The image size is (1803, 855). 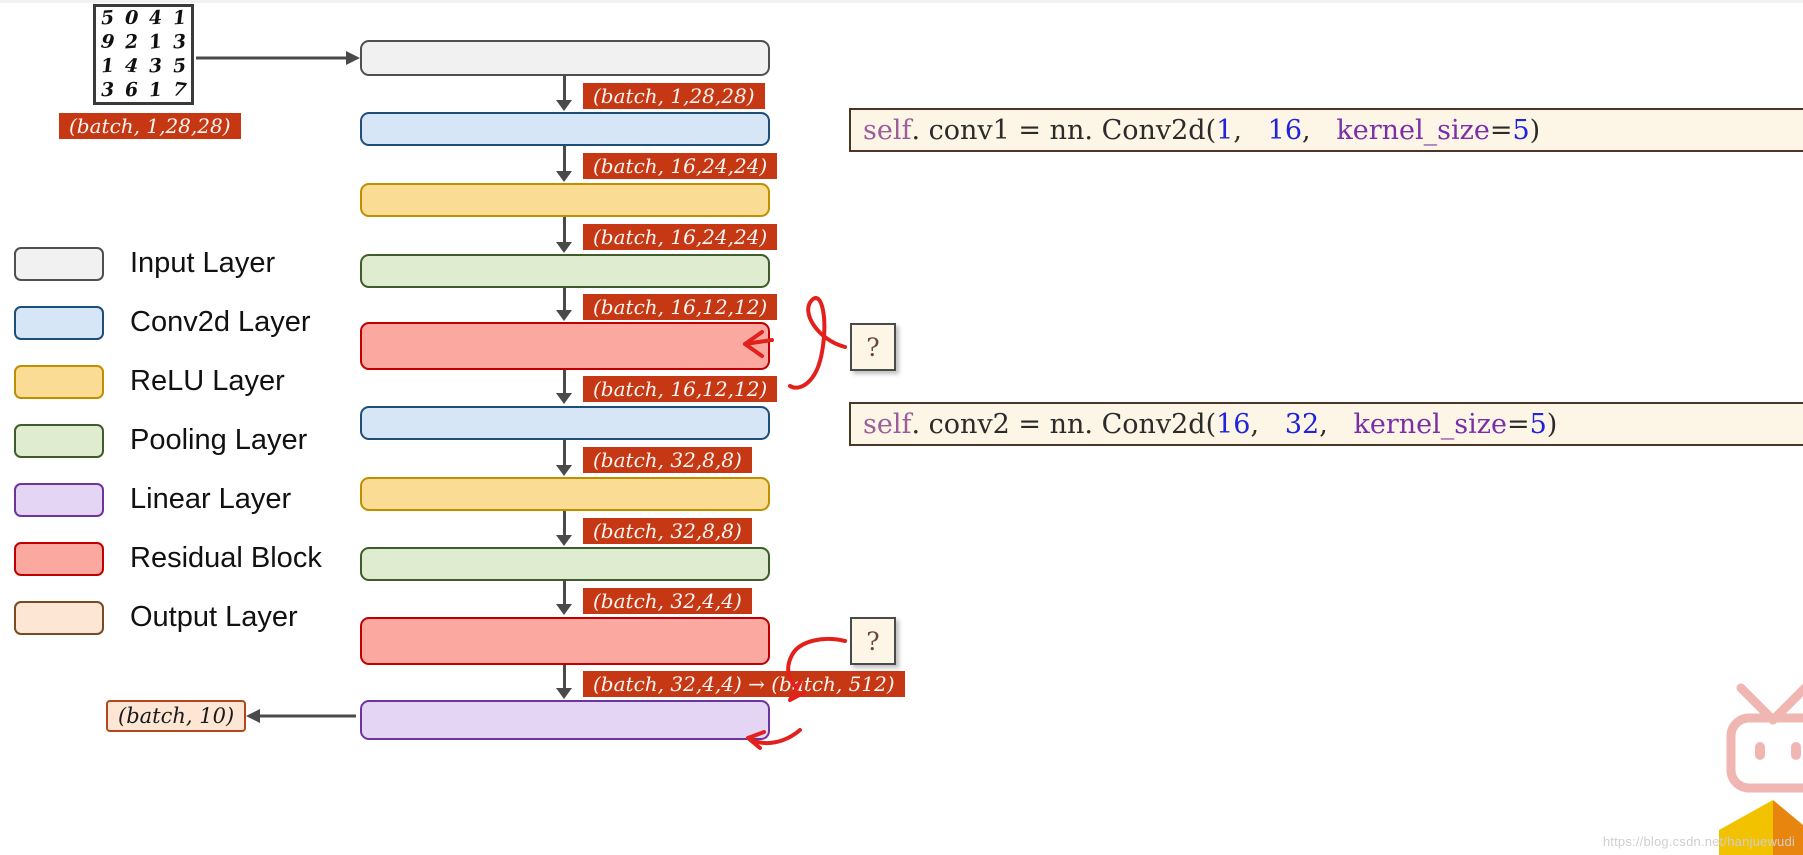 I want to click on conv2-code-token-out-channels: 32, so click(x=1302, y=424).